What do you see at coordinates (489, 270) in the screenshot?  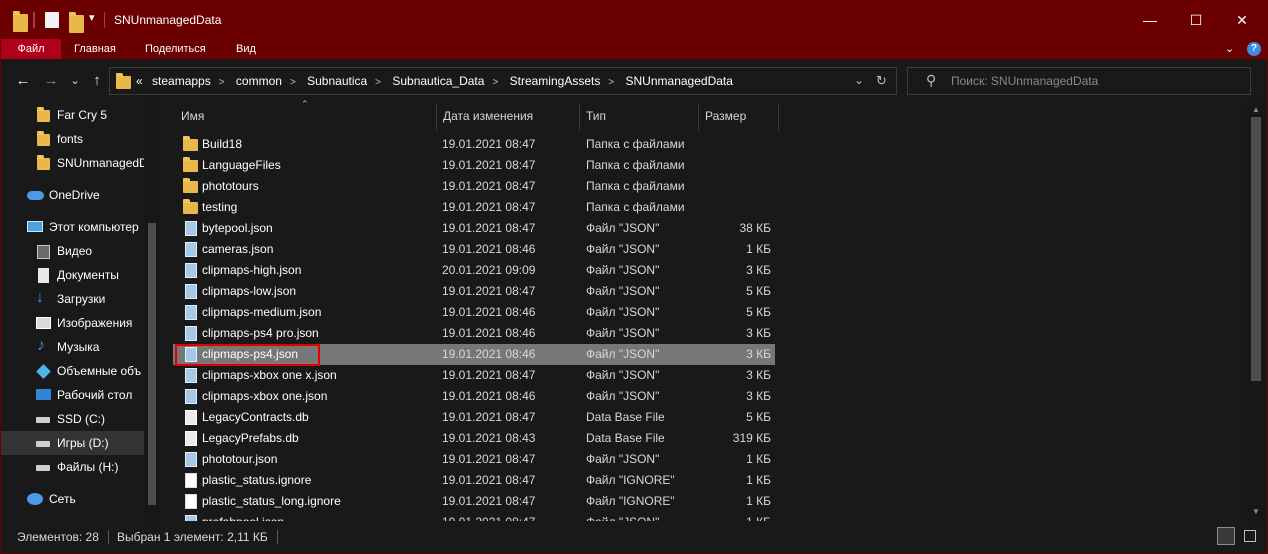 I see `file-date: 20.01.2021 09:09` at bounding box center [489, 270].